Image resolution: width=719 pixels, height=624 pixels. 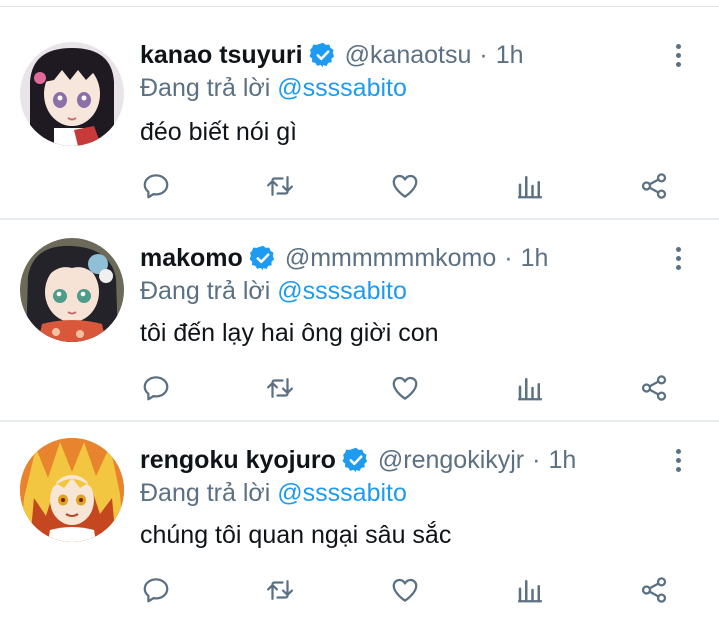 What do you see at coordinates (408, 55) in the screenshot?
I see `handle: @kanaotsu` at bounding box center [408, 55].